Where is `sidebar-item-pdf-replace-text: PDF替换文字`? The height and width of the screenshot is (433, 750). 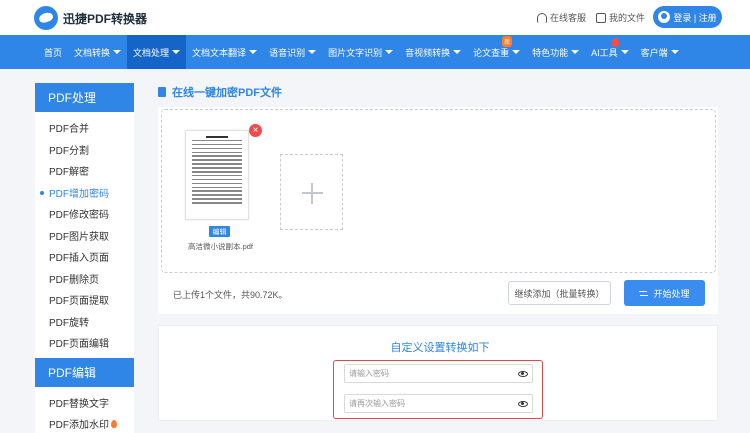 sidebar-item-pdf-replace-text: PDF替换文字 is located at coordinates (84, 403).